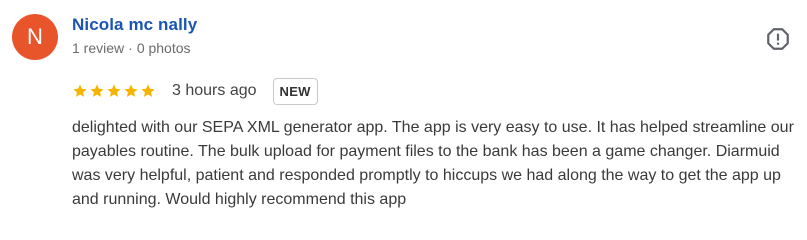 Image resolution: width=807 pixels, height=240 pixels. I want to click on report-review-button, so click(778, 39).